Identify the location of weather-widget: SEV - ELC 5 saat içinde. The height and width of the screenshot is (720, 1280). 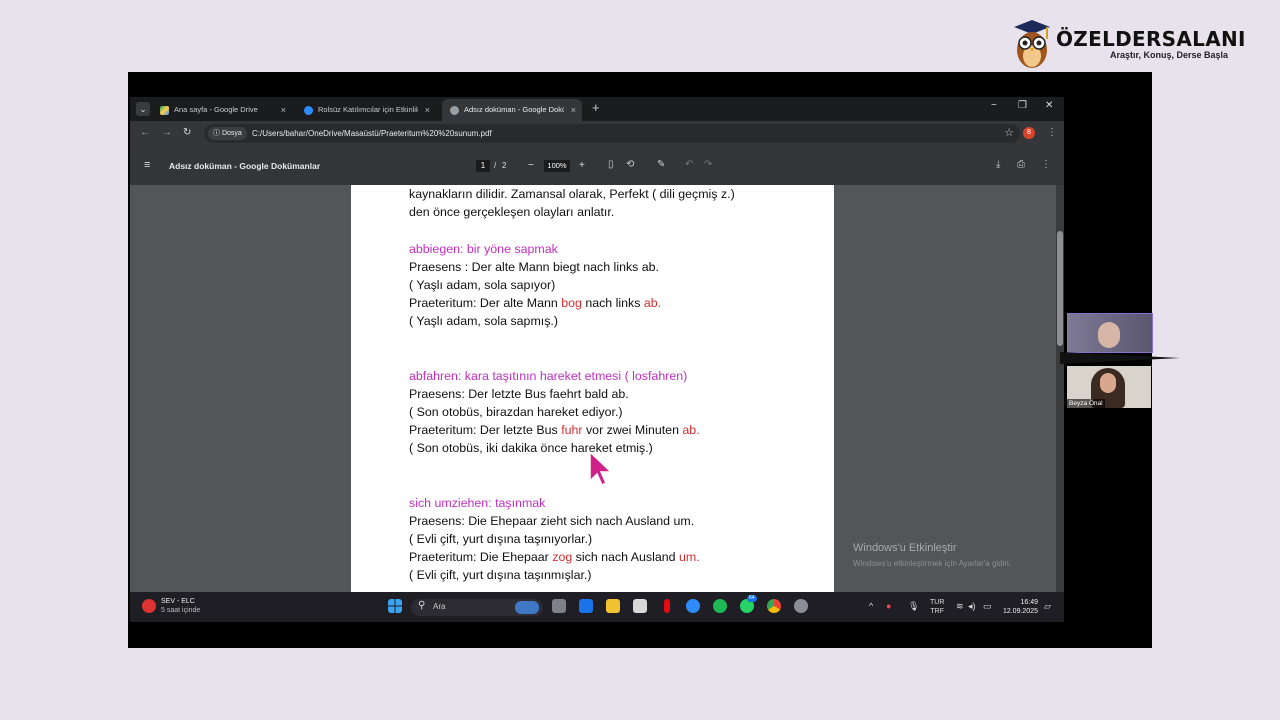
(180, 607).